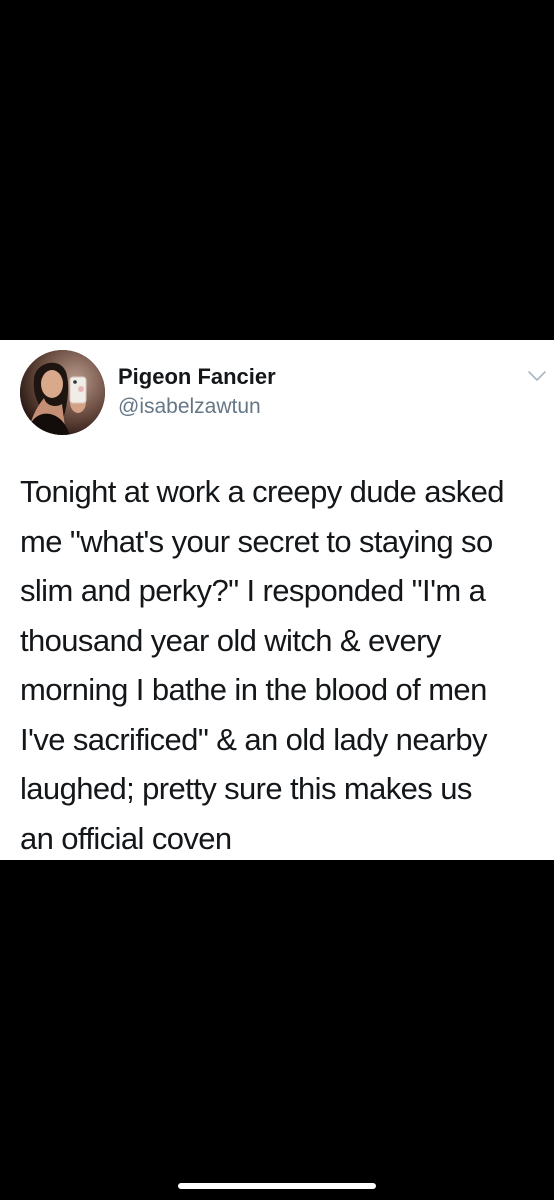 The image size is (554, 1200). I want to click on tweet-text-line: morning I bathe in the blood of men, so click(253, 689).